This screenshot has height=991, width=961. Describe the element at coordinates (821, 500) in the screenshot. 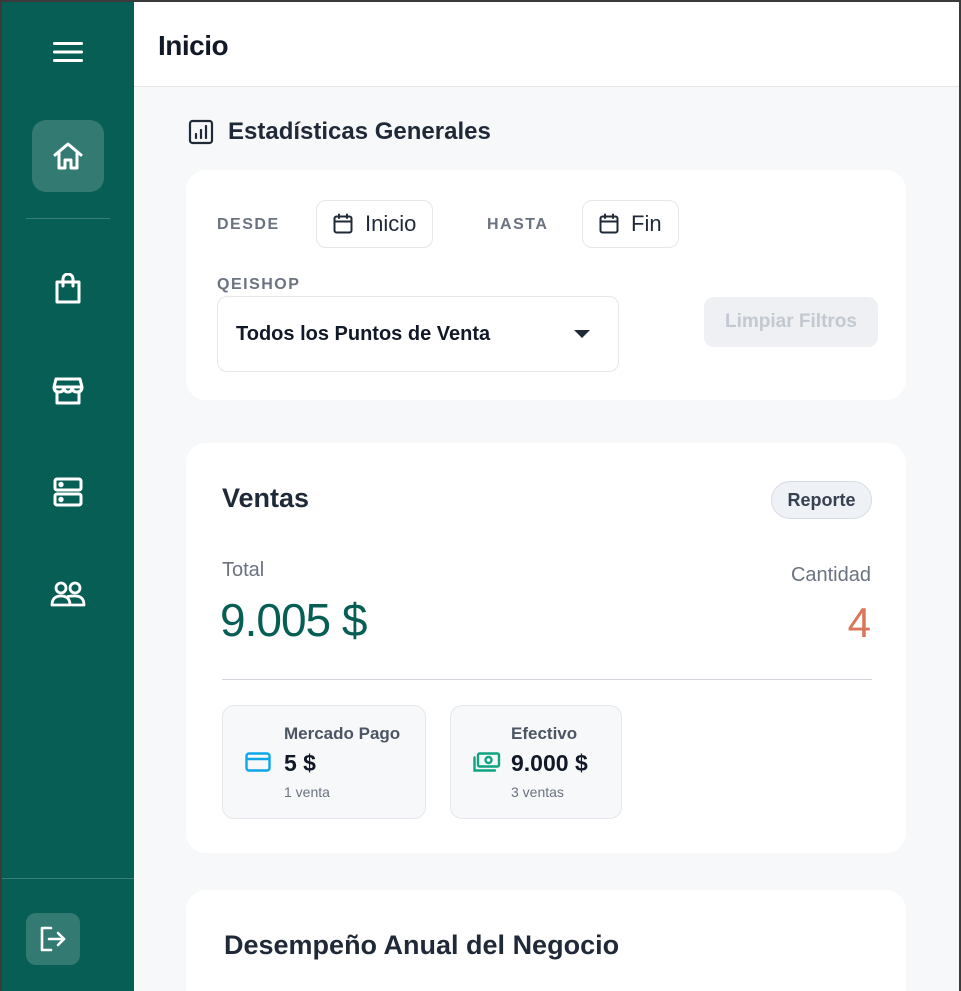

I see `report-button: Reporte` at that location.